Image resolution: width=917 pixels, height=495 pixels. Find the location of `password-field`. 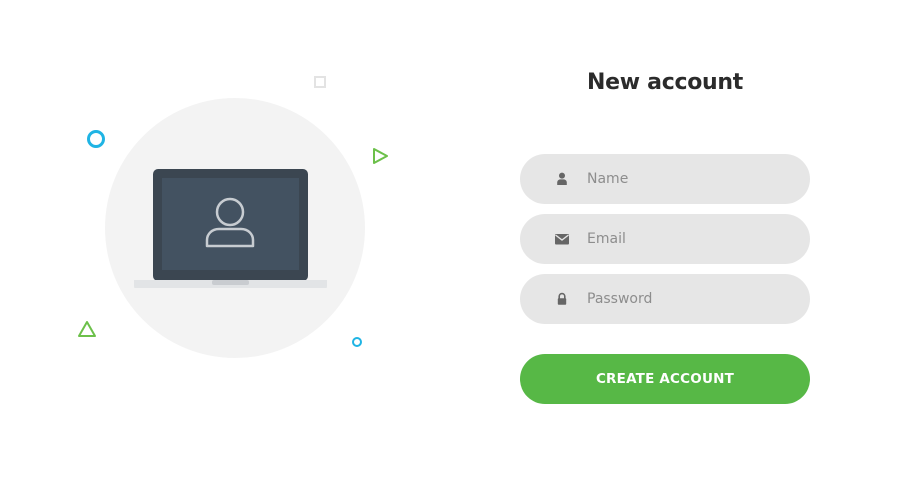

password-field is located at coordinates (665, 299).